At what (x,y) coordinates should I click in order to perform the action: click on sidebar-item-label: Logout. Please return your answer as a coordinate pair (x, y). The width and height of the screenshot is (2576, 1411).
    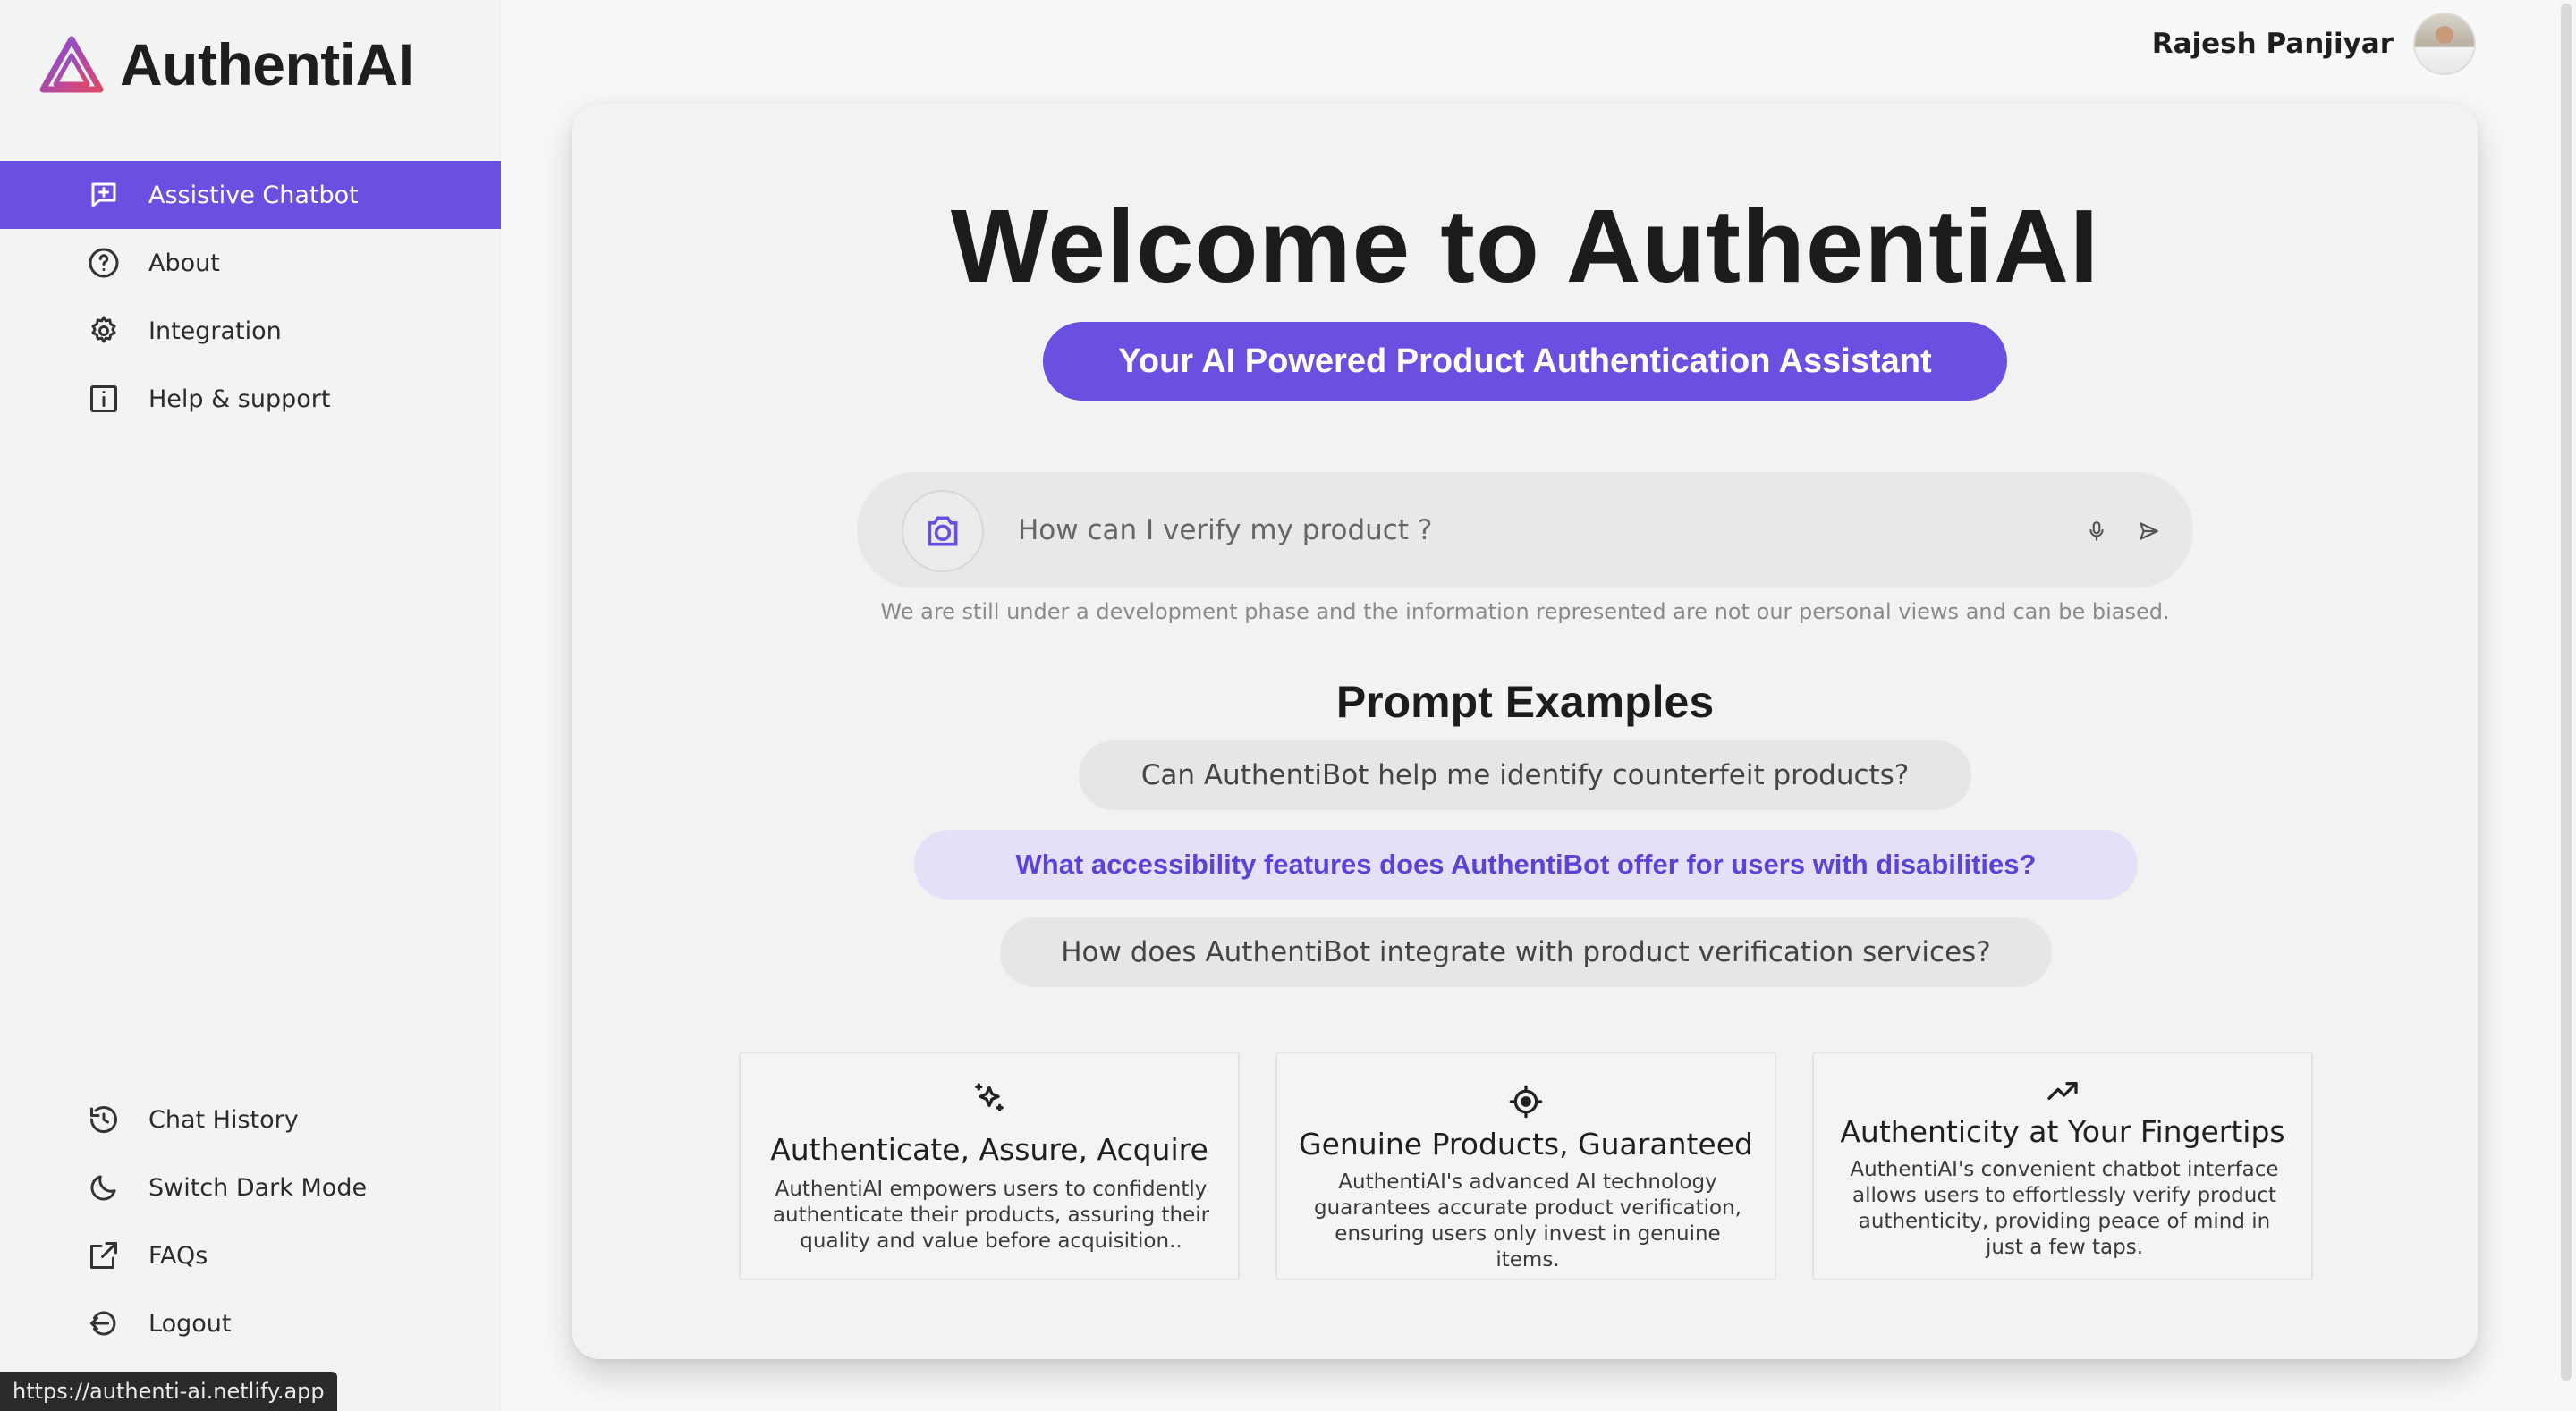
    Looking at the image, I should click on (190, 1323).